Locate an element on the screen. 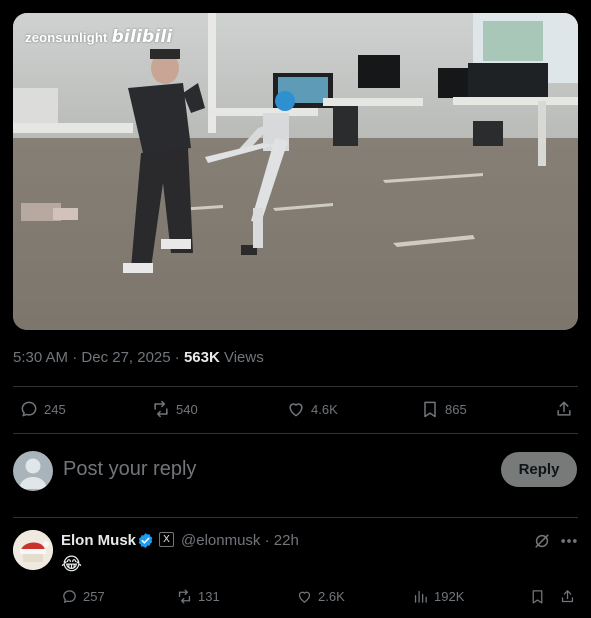  views-icon is located at coordinates (420, 596).